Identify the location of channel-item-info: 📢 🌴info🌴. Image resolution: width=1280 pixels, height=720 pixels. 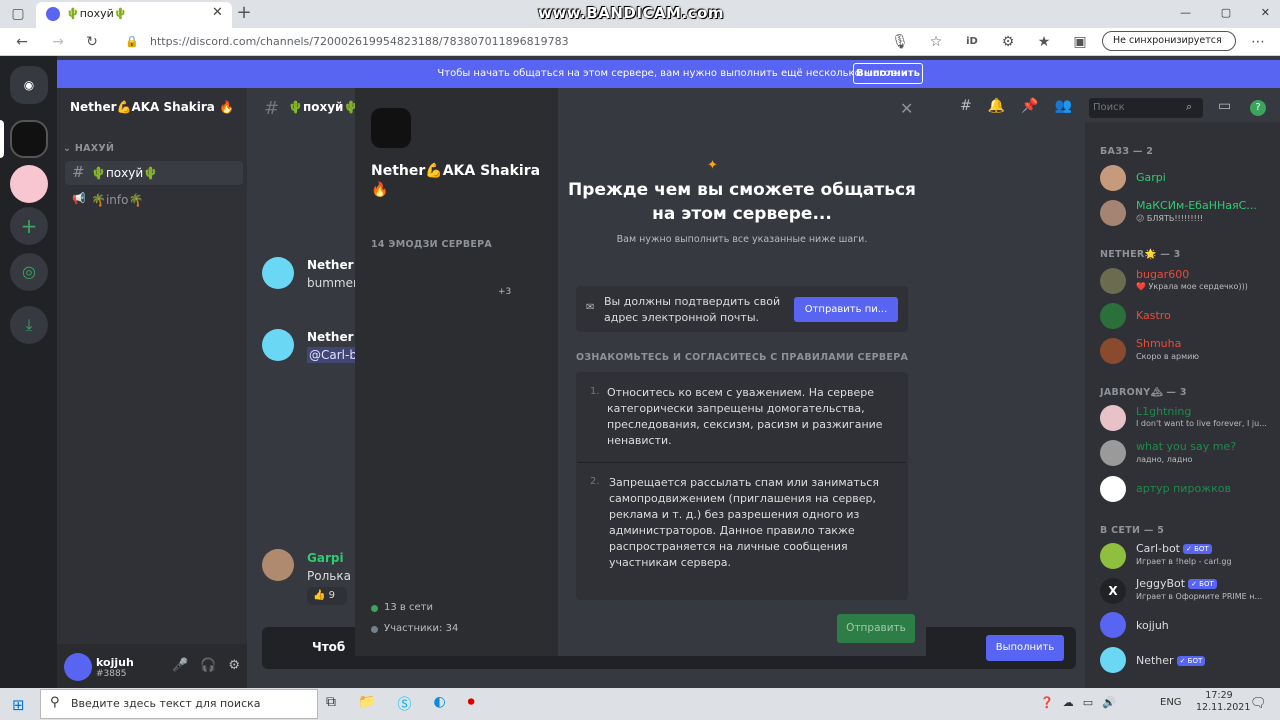
(154, 200).